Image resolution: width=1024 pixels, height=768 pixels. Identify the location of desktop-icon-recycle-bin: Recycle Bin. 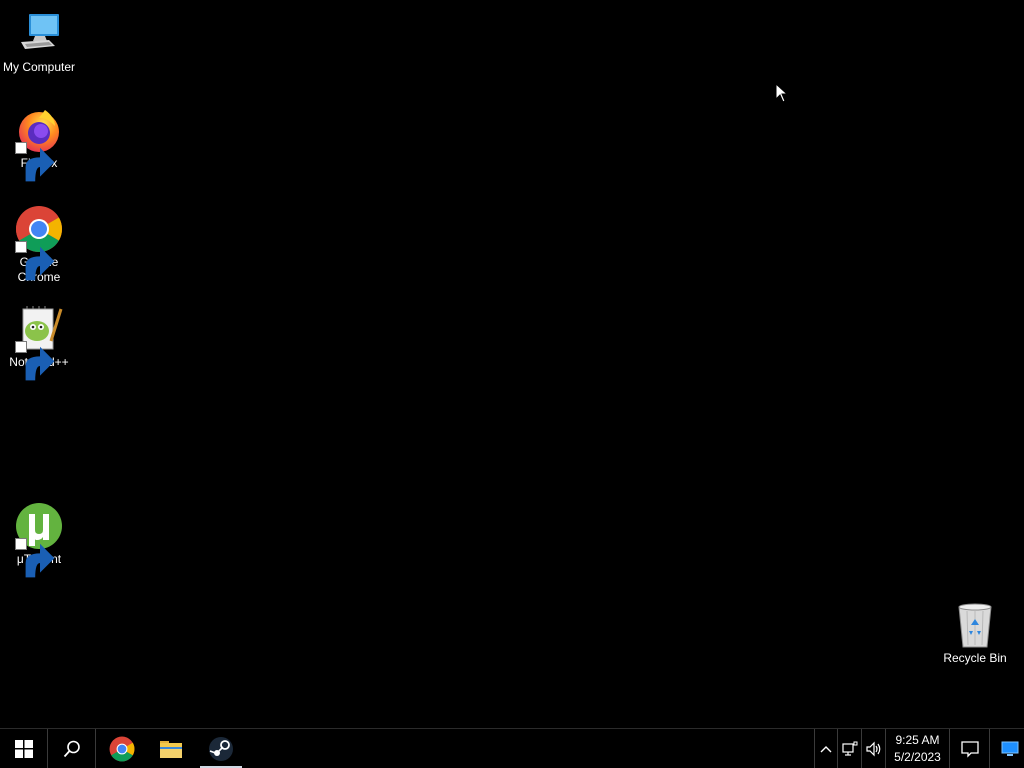
(975, 633).